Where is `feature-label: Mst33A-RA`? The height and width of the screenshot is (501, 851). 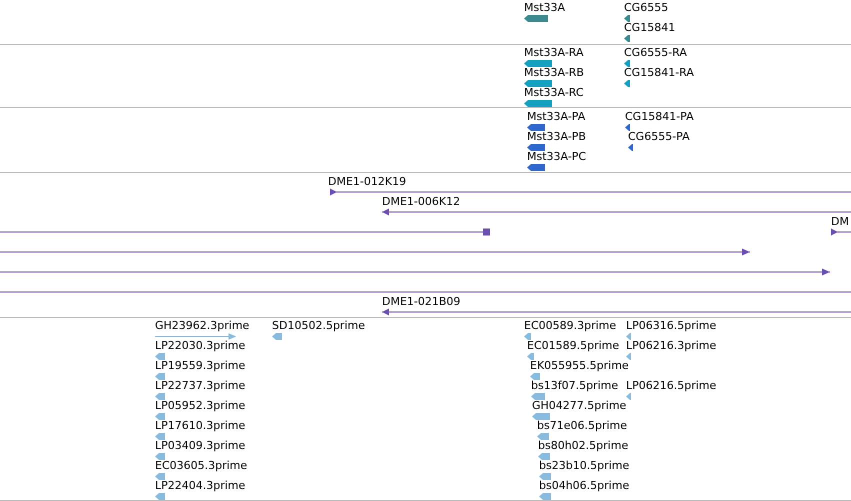
feature-label: Mst33A-RA is located at coordinates (554, 53).